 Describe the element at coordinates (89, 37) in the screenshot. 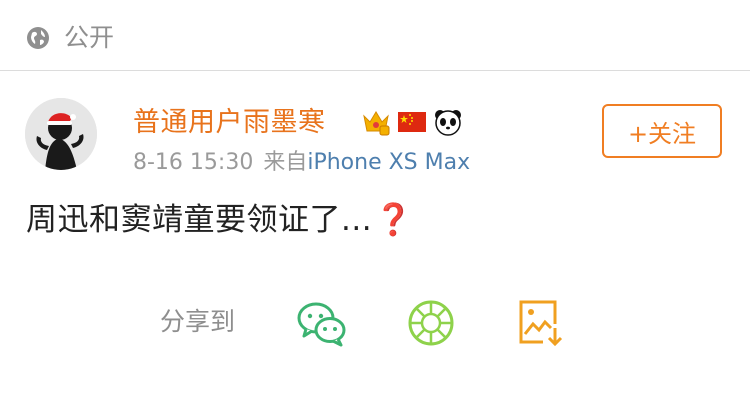

I see `visibility-label: 公开` at that location.